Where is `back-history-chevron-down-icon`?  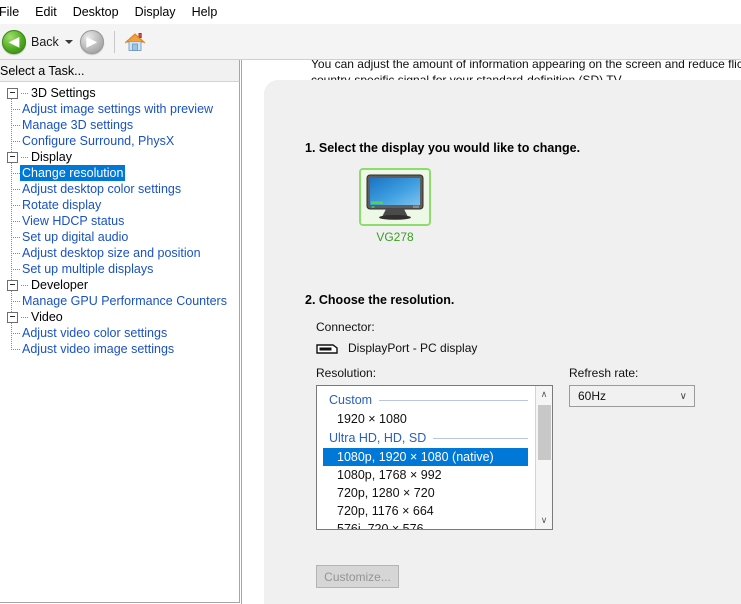 back-history-chevron-down-icon is located at coordinates (68, 41).